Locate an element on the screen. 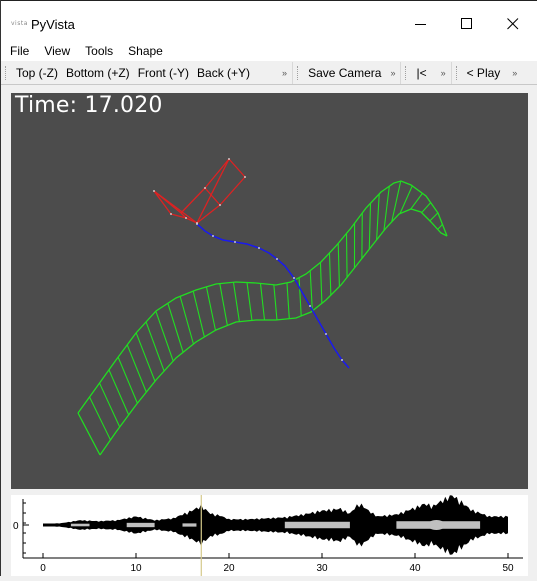  play-button: < Play is located at coordinates (484, 73).